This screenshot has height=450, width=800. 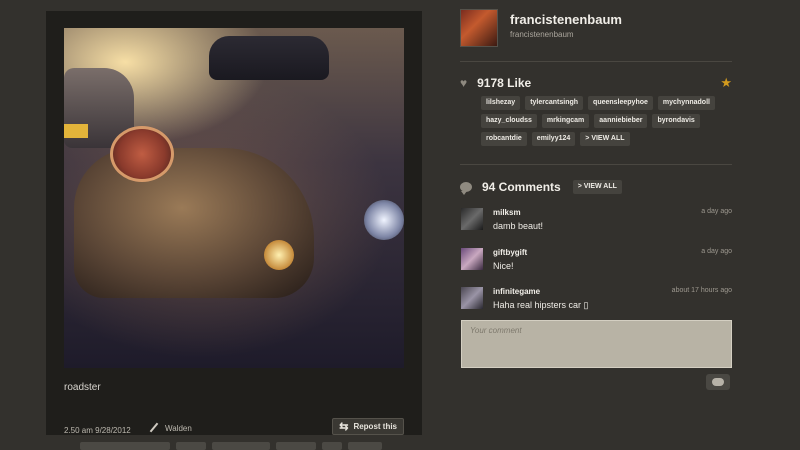 I want to click on comment-text: damb beaut!, so click(x=518, y=226).